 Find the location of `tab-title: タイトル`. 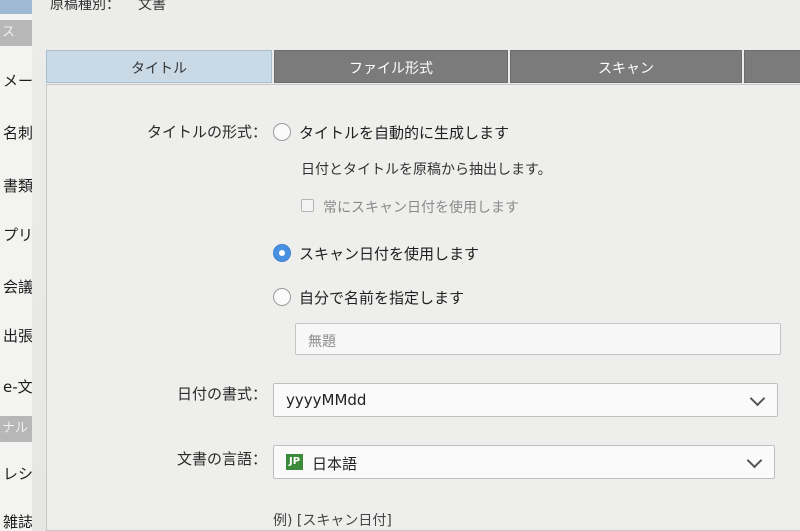

tab-title: タイトル is located at coordinates (159, 66).